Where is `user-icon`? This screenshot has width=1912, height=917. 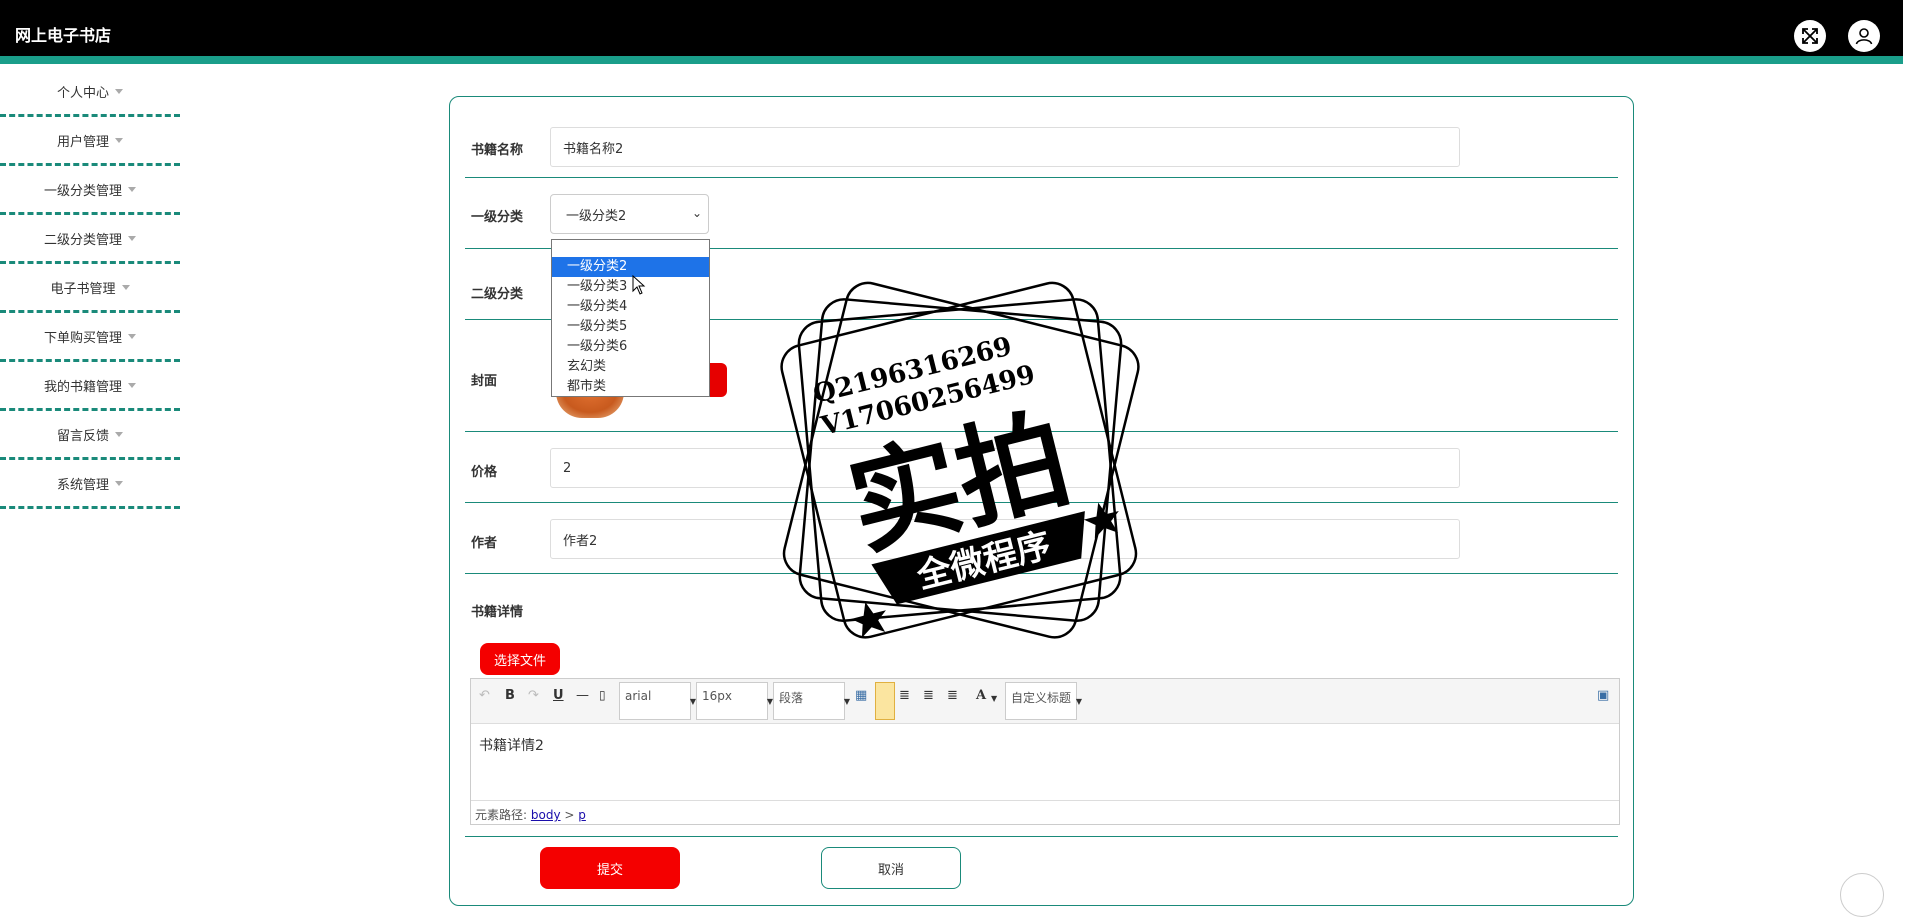
user-icon is located at coordinates (1864, 36).